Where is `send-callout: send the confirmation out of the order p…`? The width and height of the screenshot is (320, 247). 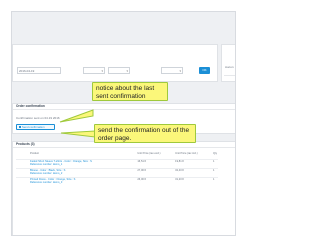
send-callout: send the confirmation out of the order p… is located at coordinates (145, 133).